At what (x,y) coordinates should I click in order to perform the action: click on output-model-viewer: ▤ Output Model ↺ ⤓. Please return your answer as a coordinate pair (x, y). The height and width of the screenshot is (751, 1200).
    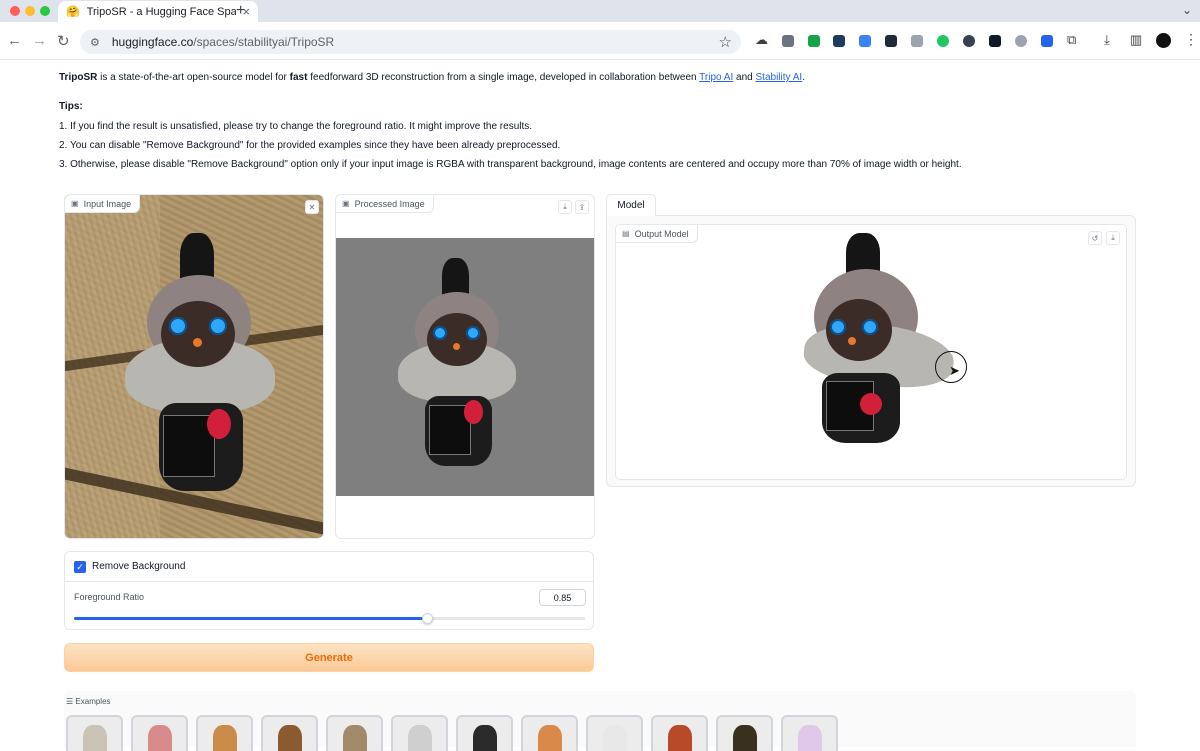
    Looking at the image, I should click on (871, 352).